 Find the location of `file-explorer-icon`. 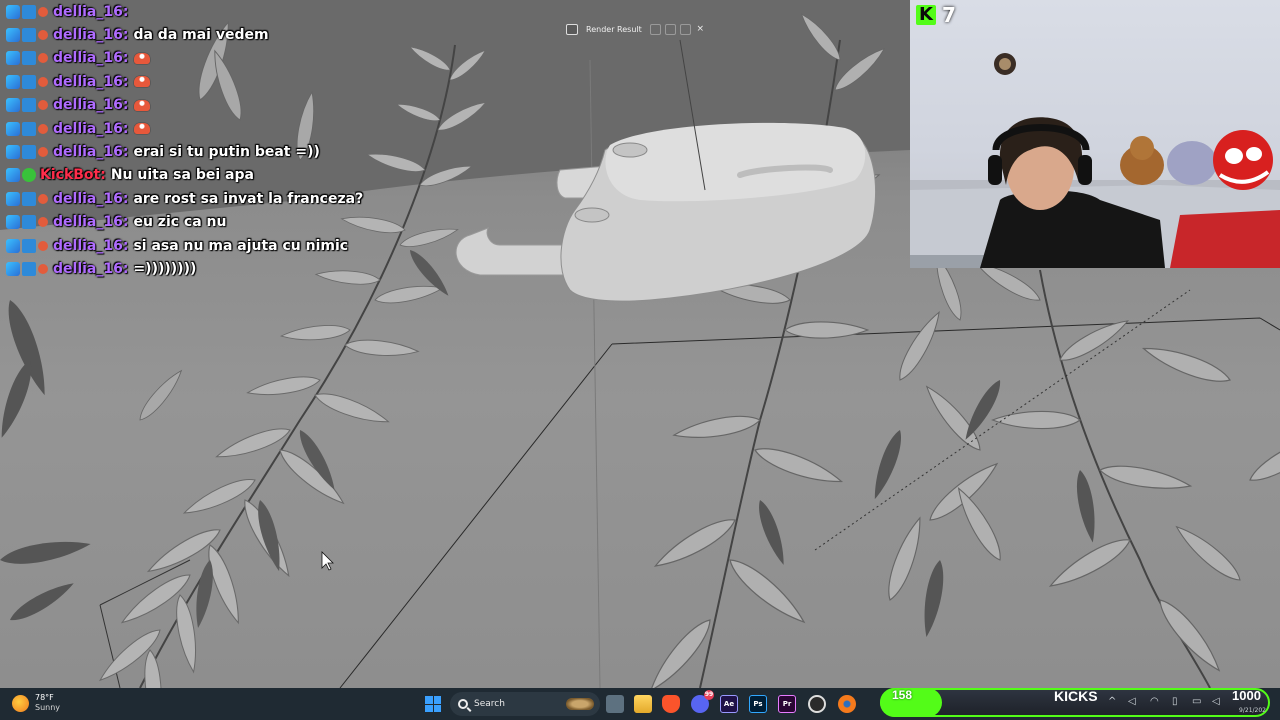

file-explorer-icon is located at coordinates (643, 704).